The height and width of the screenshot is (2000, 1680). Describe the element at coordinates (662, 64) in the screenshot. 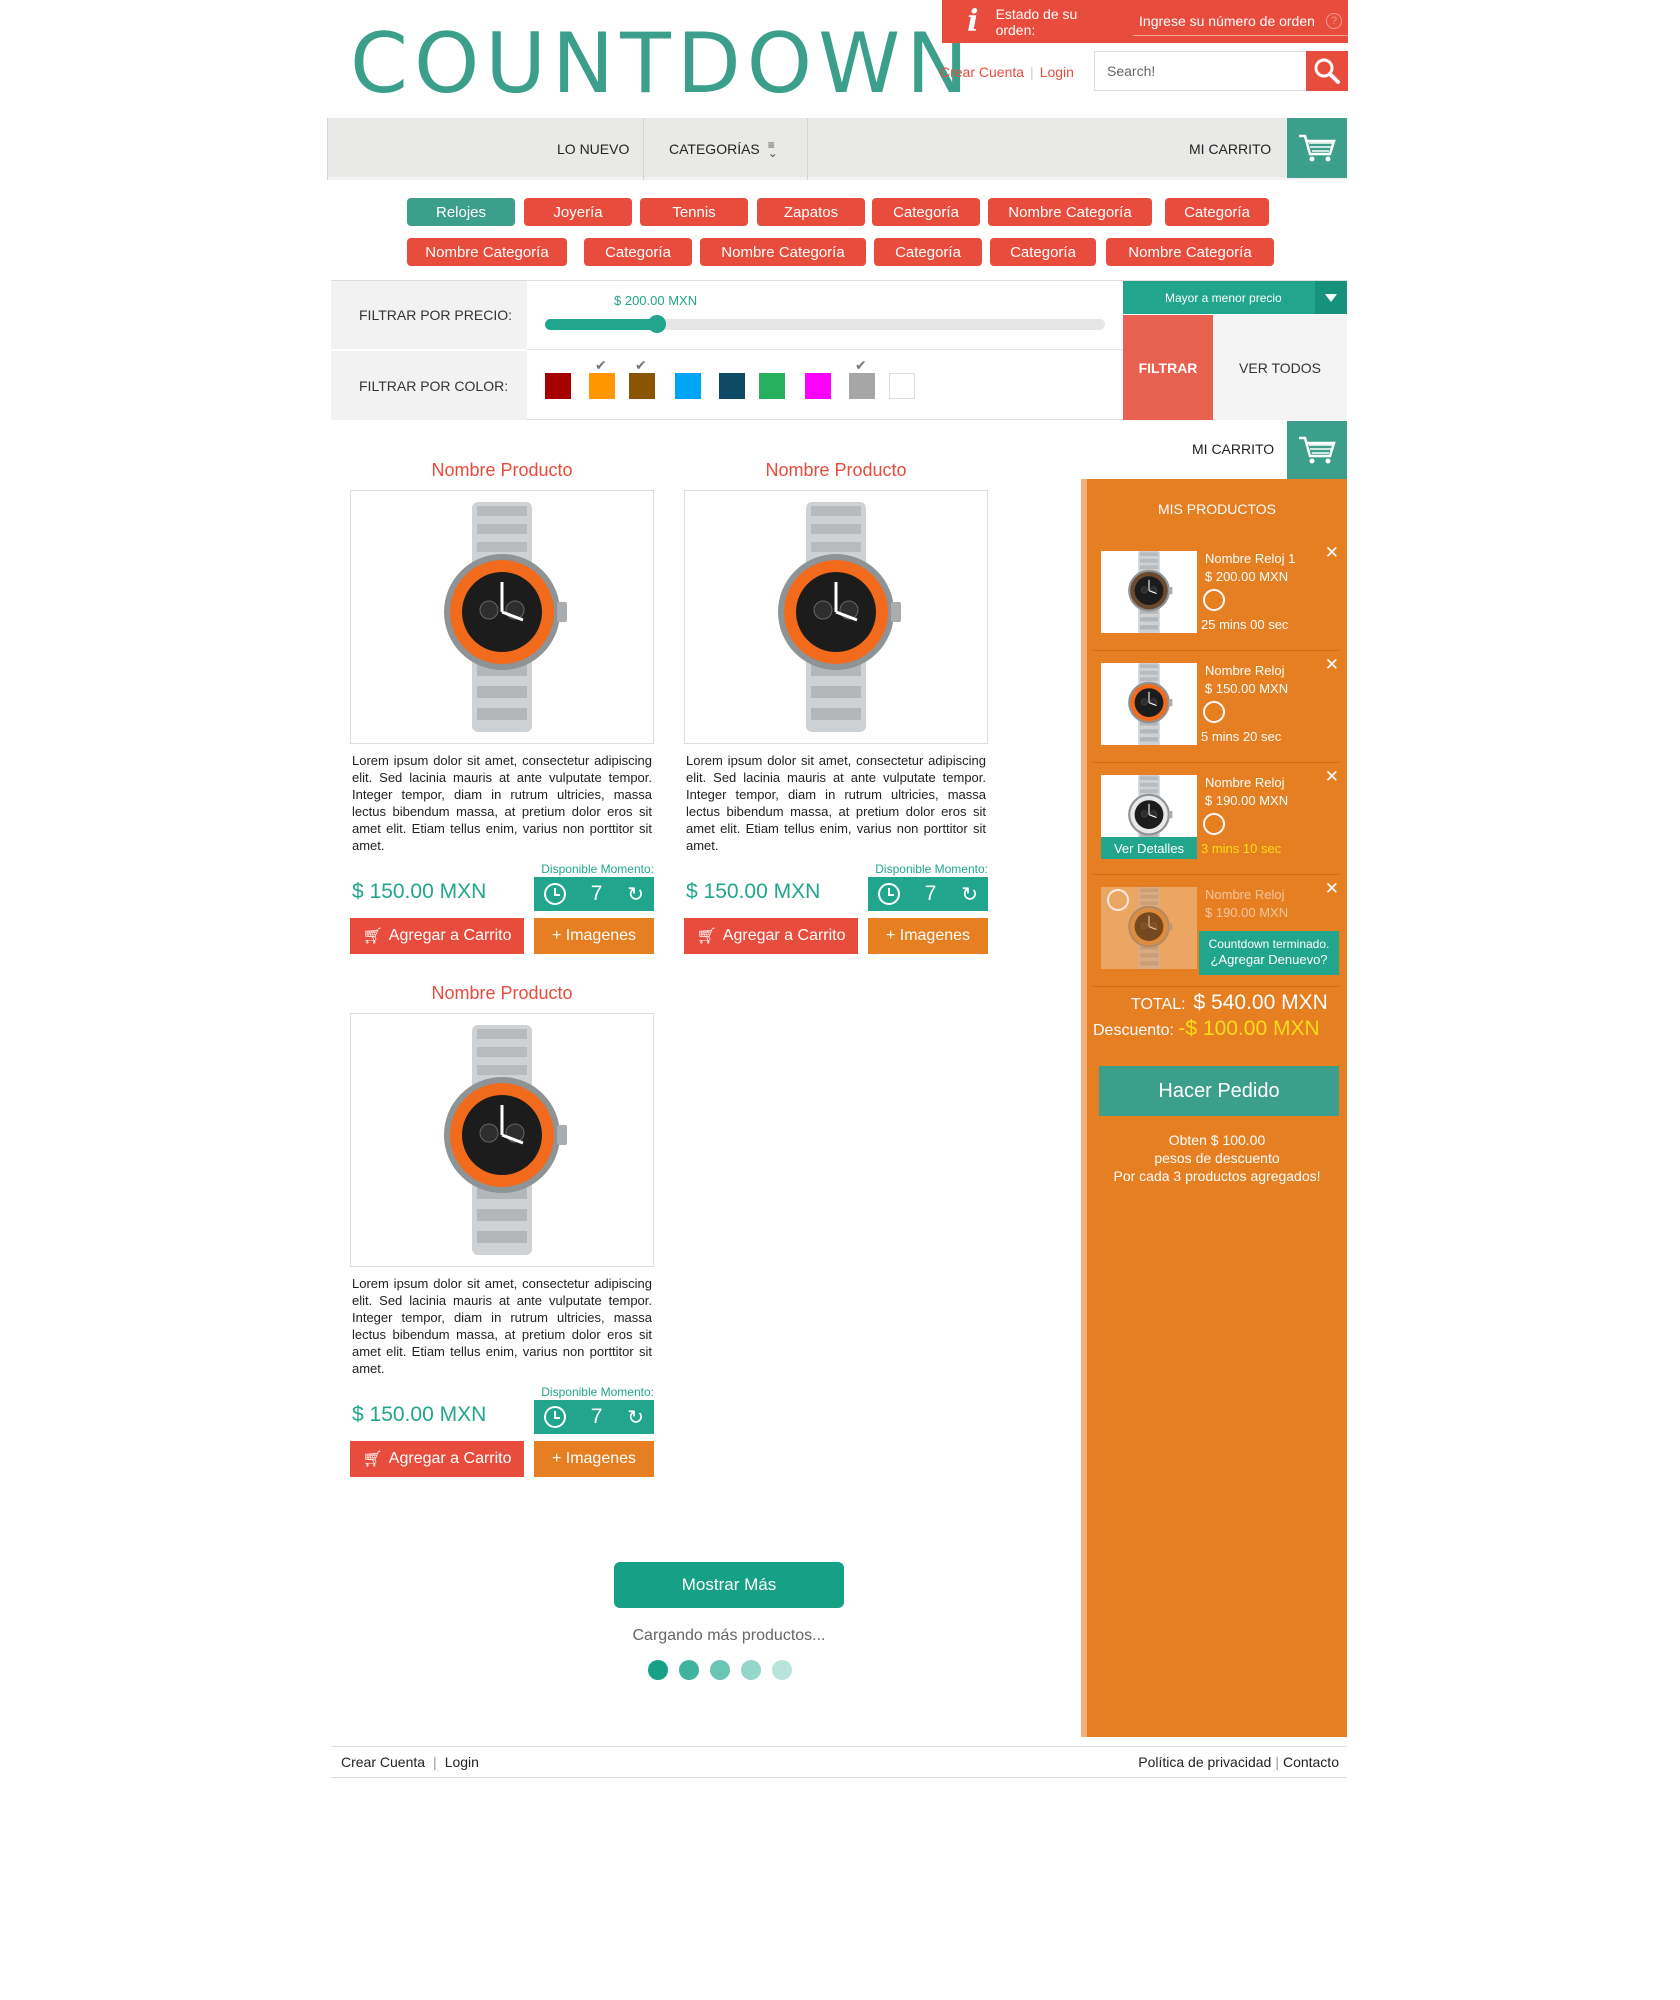

I see `brand-logo: COUNTDOWN` at that location.